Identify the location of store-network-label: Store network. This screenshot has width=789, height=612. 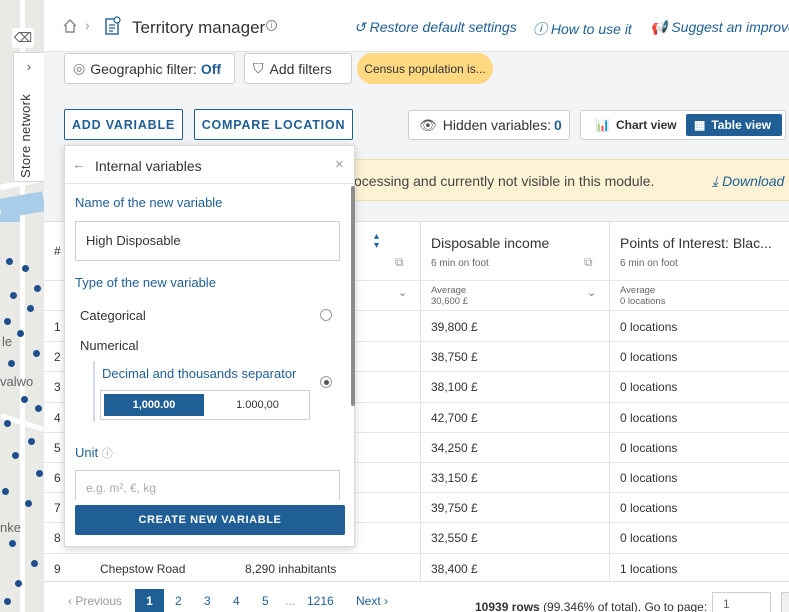
(25, 135).